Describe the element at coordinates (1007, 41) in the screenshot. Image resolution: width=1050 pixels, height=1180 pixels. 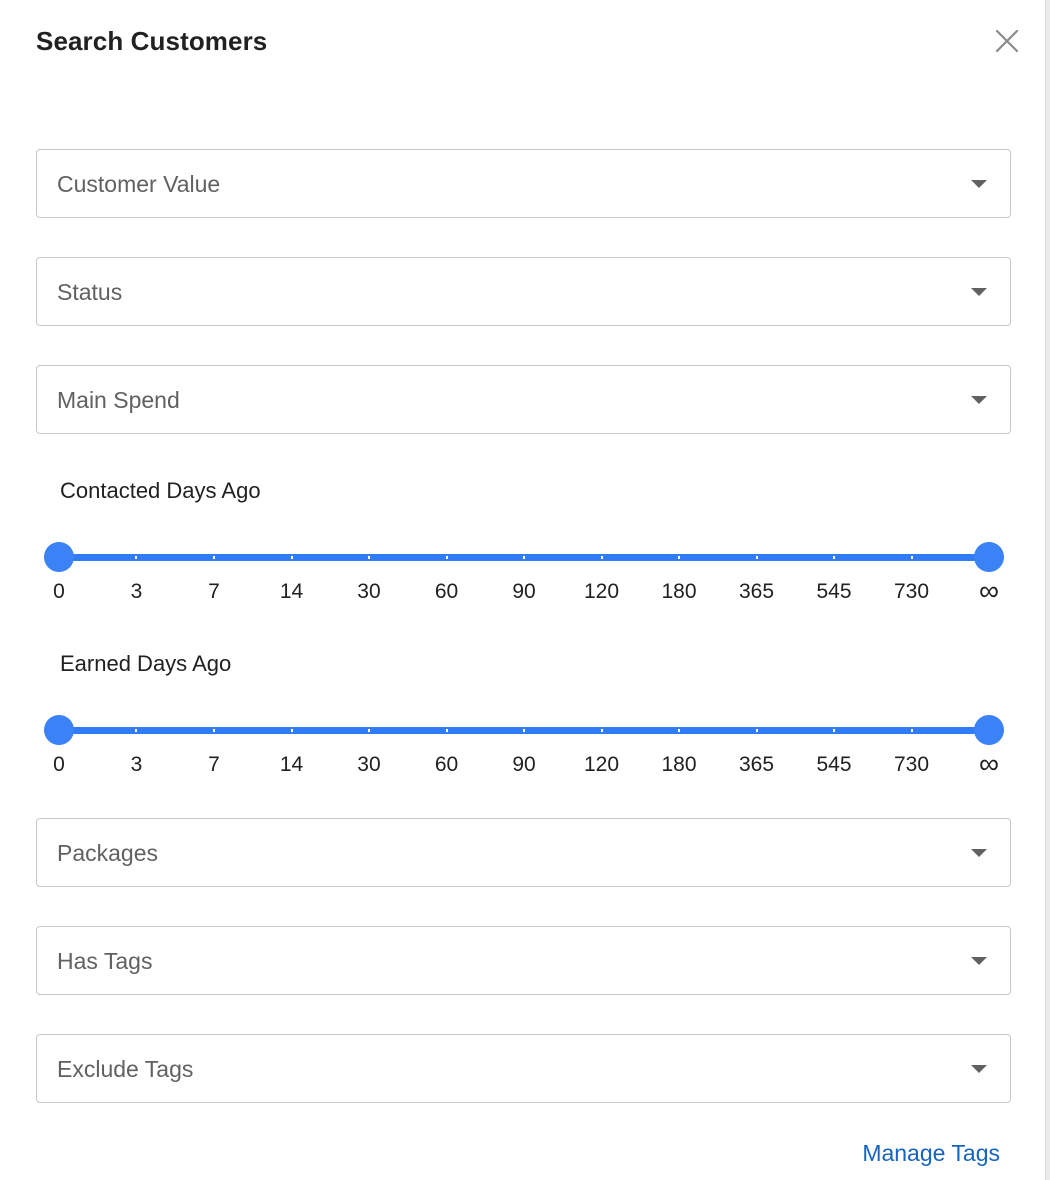
I see `close-icon` at that location.